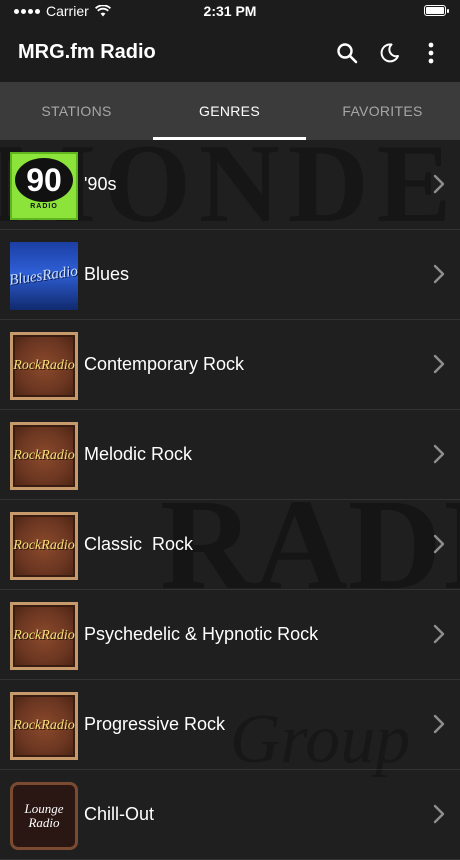 This screenshot has height=860, width=460. What do you see at coordinates (436, 10) in the screenshot?
I see `battery-icon` at bounding box center [436, 10].